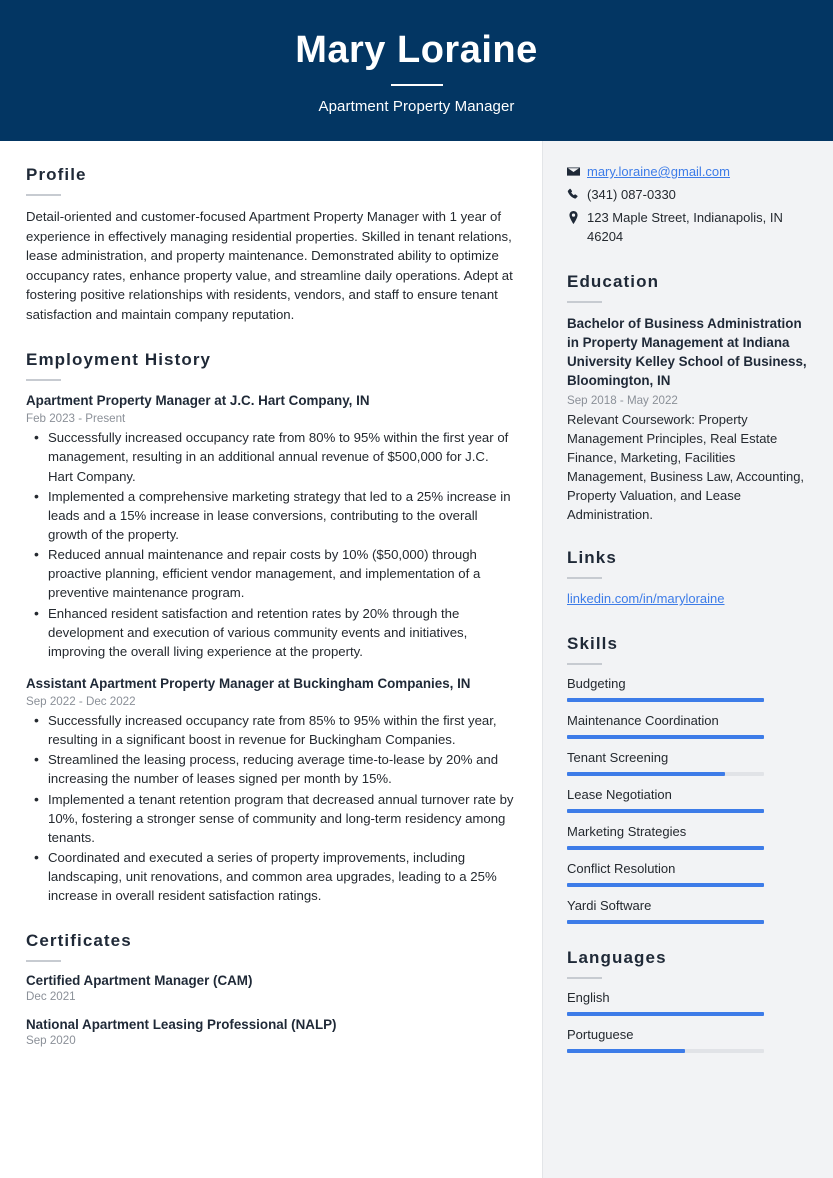 Image resolution: width=833 pixels, height=1178 pixels. What do you see at coordinates (619, 795) in the screenshot?
I see `skill-label: Lease Negotiation` at bounding box center [619, 795].